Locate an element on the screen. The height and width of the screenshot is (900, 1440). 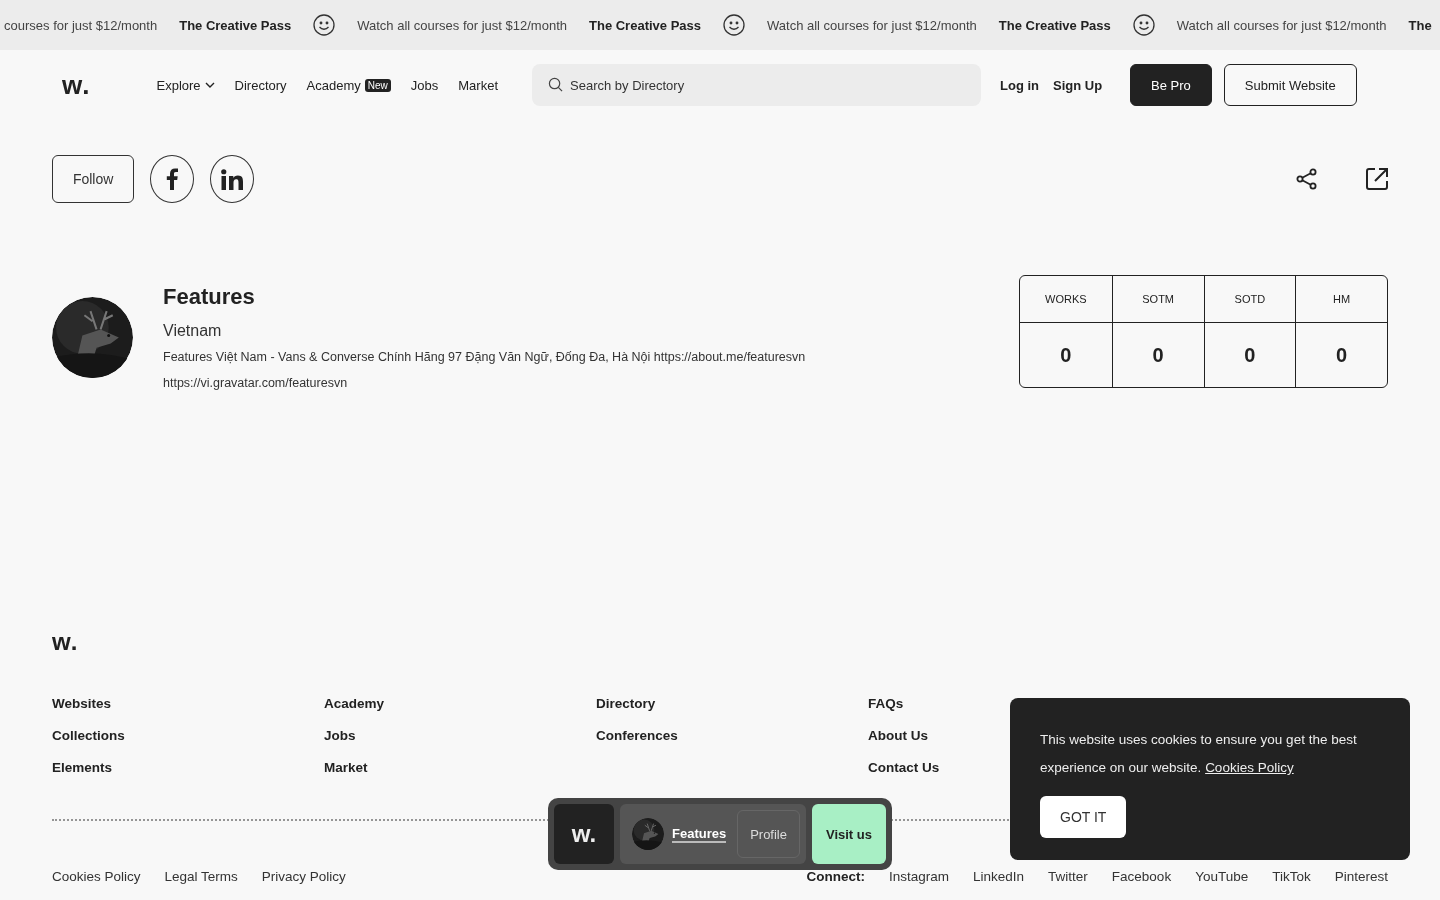
footer-link: Elements is located at coordinates (82, 767).